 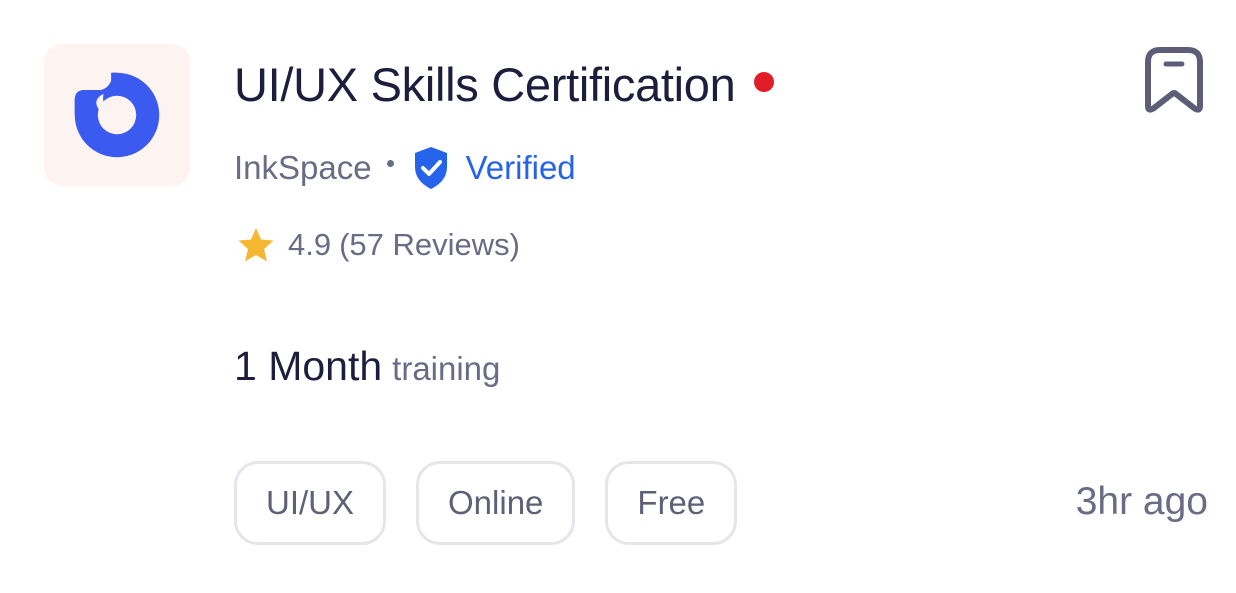 What do you see at coordinates (405, 168) in the screenshot?
I see `company-row: InkSpace Verified` at bounding box center [405, 168].